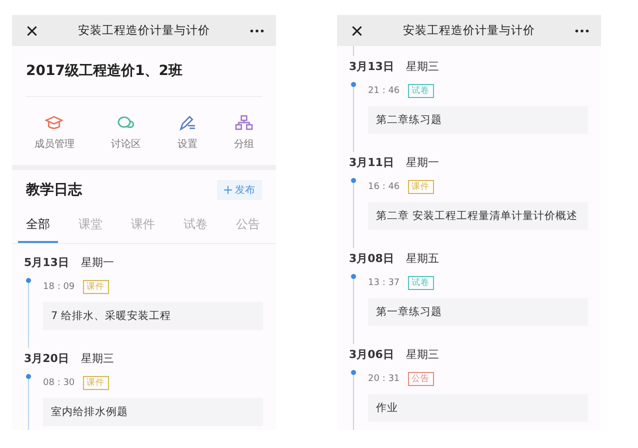  I want to click on entry-time: 21 : 46, so click(384, 91).